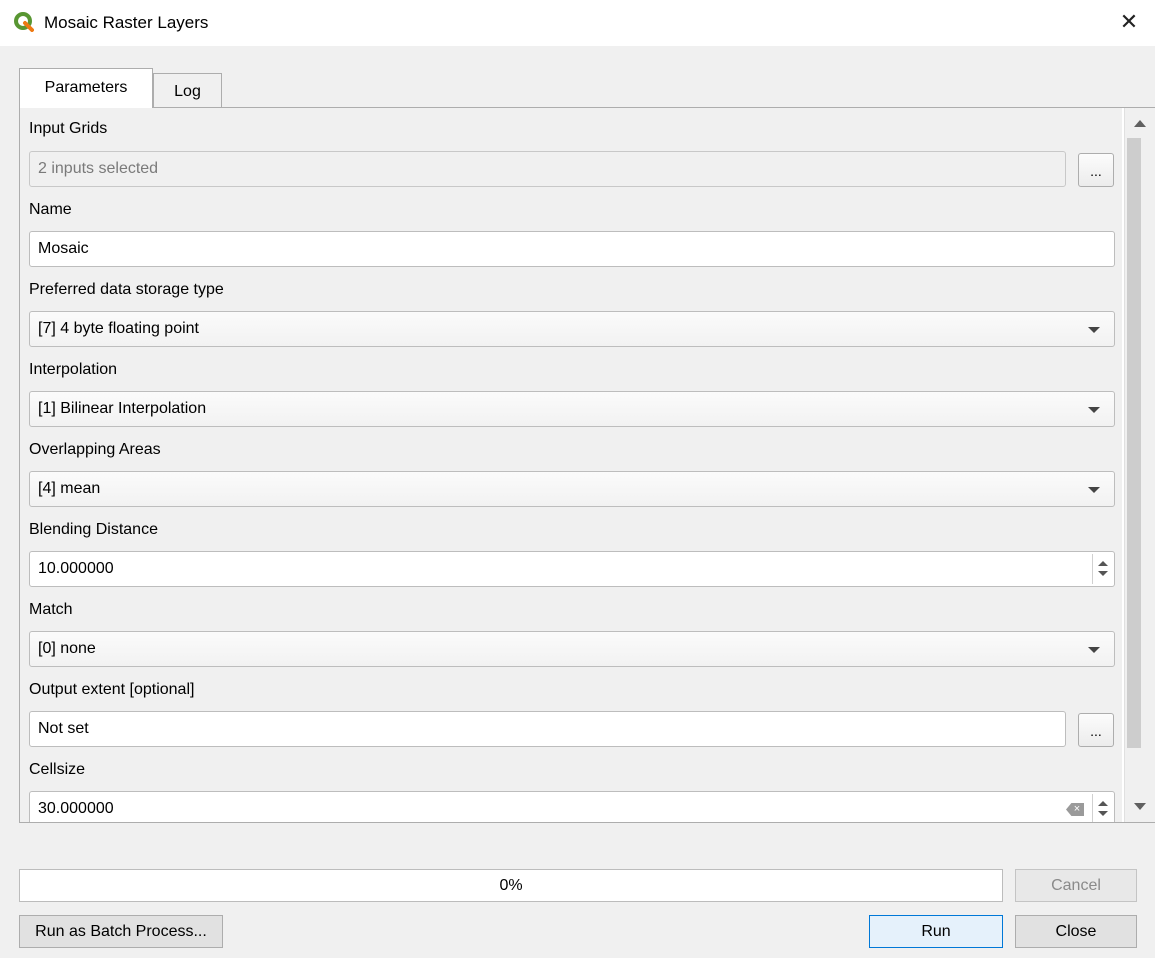  Describe the element at coordinates (1076, 885) in the screenshot. I see `cancel-button: Cancel` at that location.